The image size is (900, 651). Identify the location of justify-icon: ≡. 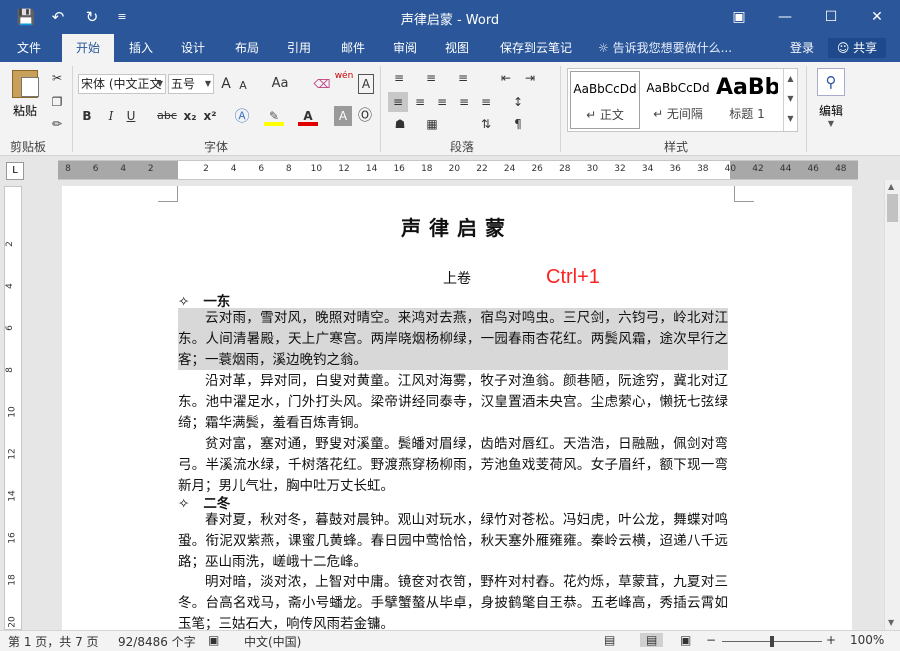
(464, 102).